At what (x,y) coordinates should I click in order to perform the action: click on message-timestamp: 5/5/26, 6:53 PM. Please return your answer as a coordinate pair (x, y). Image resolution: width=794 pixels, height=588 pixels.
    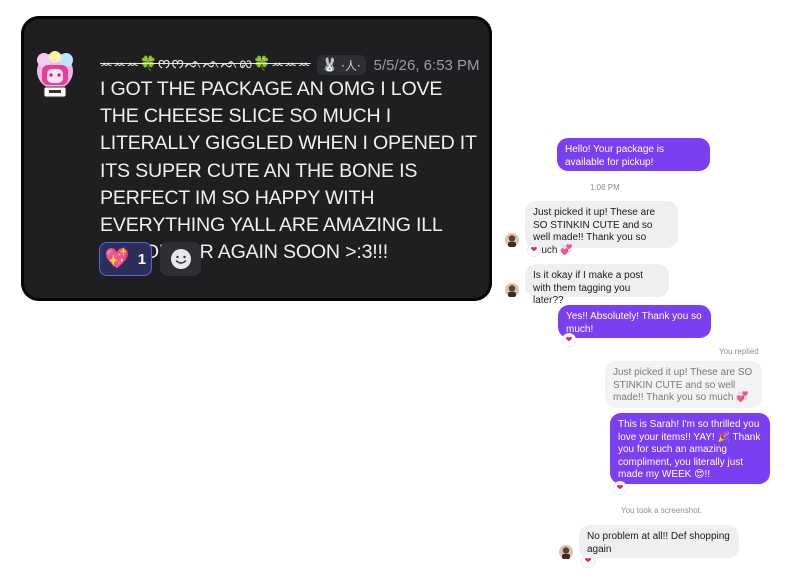
    Looking at the image, I should click on (426, 65).